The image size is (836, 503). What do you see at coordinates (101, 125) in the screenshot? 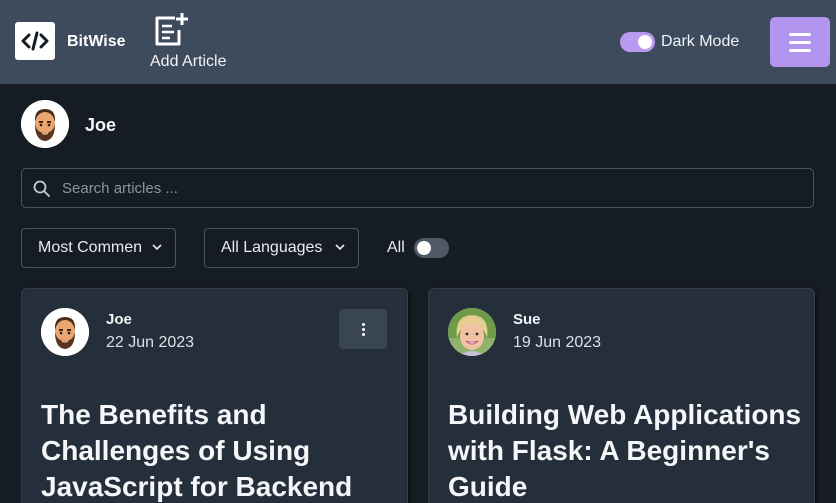
I see `user-name: Joe` at bounding box center [101, 125].